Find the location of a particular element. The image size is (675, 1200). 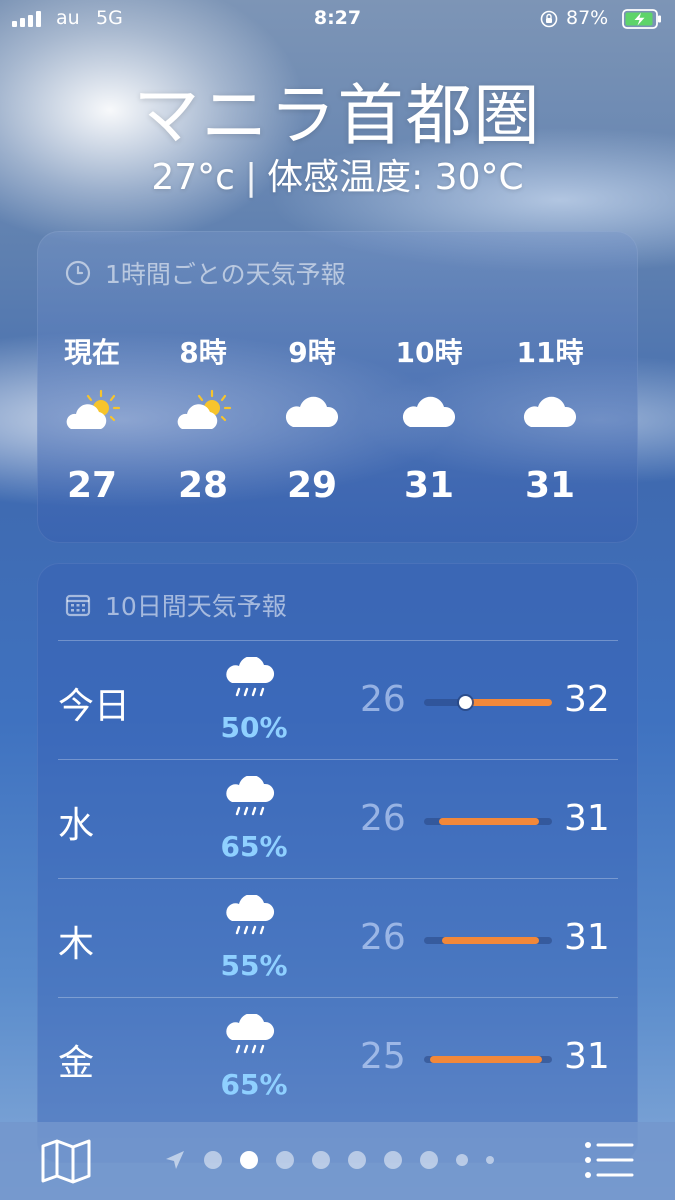

hour-label: 10時 is located at coordinates (429, 352).